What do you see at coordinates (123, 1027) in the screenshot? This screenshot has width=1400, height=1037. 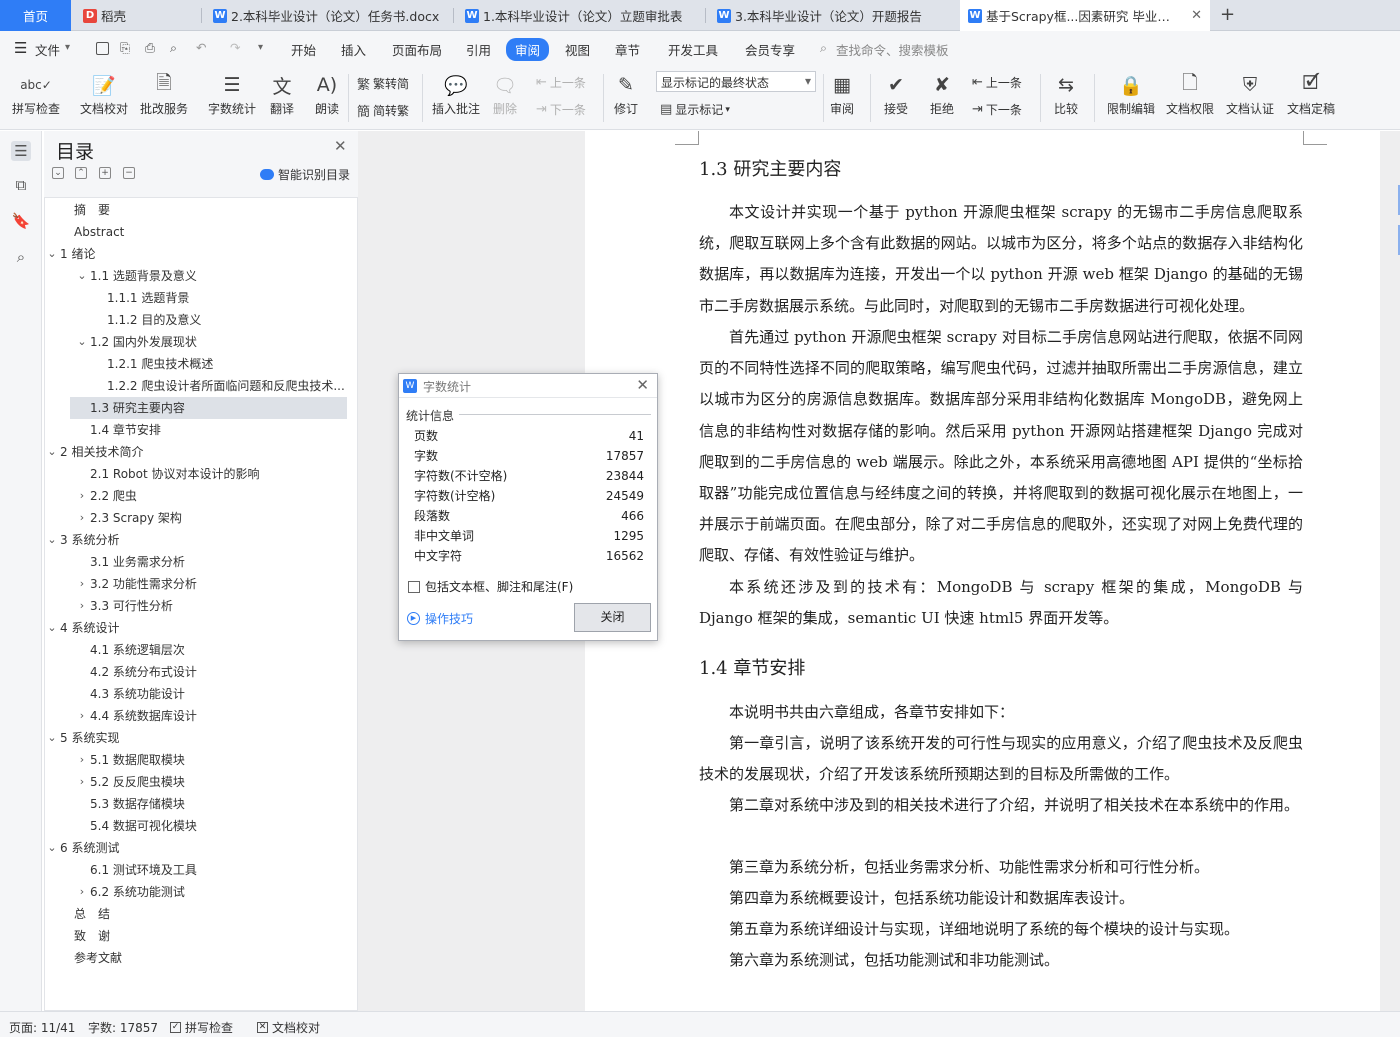 I see `word-count-indicator: 字数: 17857` at bounding box center [123, 1027].